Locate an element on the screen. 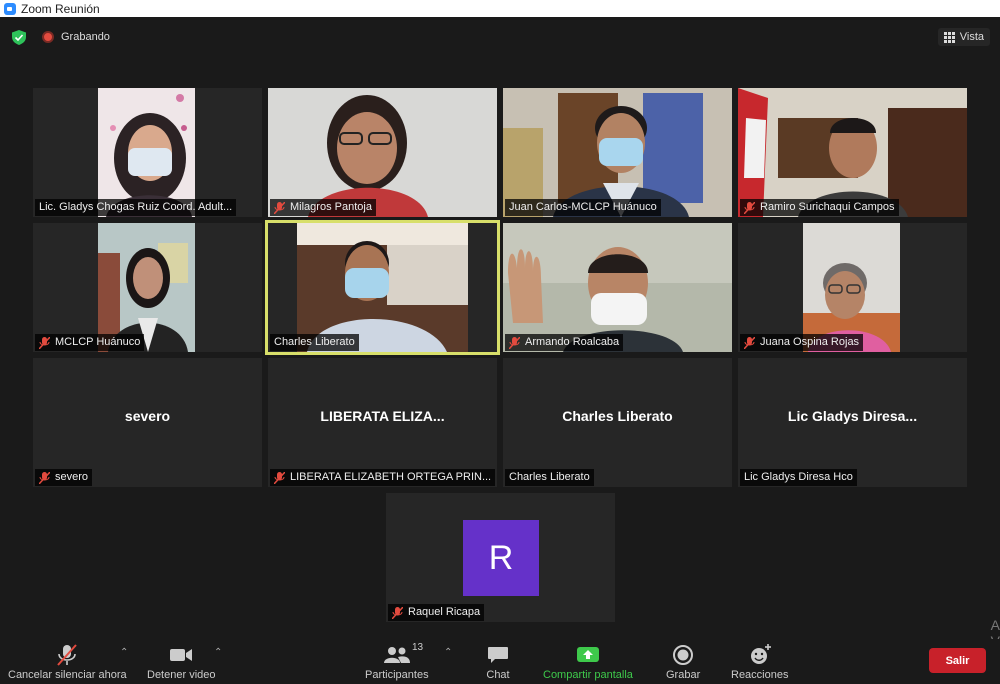 The width and height of the screenshot is (1000, 684). participant-display-name: severo is located at coordinates (147, 416).